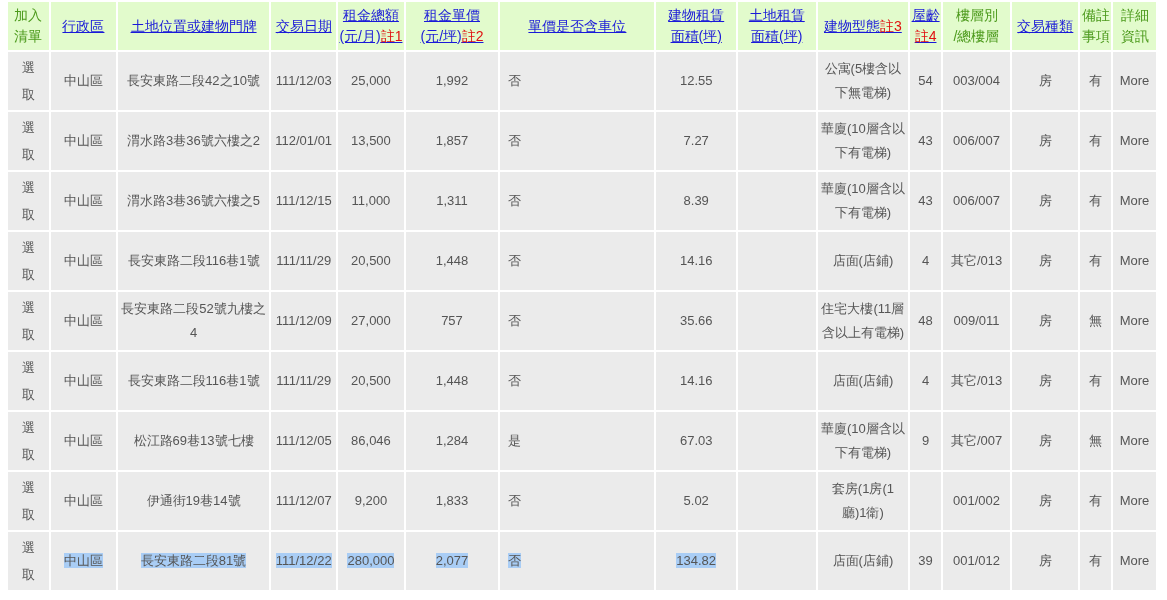 Image resolution: width=1167 pixels, height=600 pixels. I want to click on building-type-text: 套房(1房(1廳)1衛), so click(862, 500).